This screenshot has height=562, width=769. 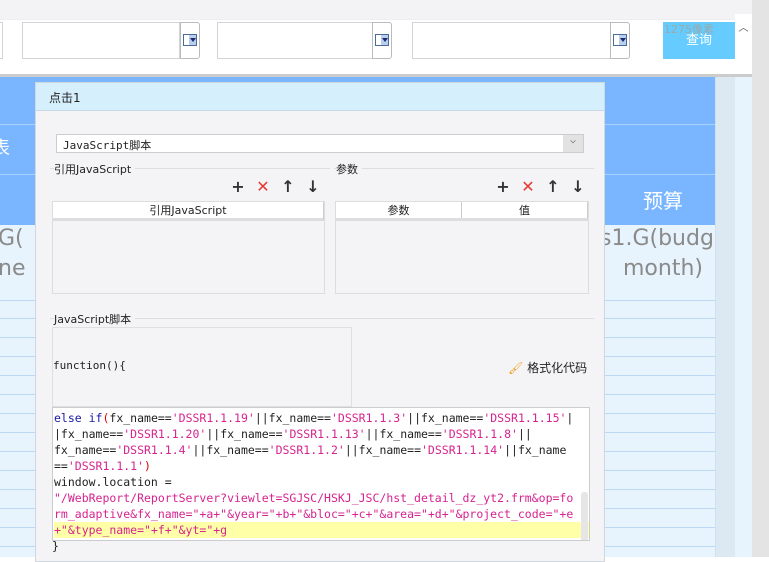 I want to click on scroll-up-button: ︿, so click(x=743, y=45).